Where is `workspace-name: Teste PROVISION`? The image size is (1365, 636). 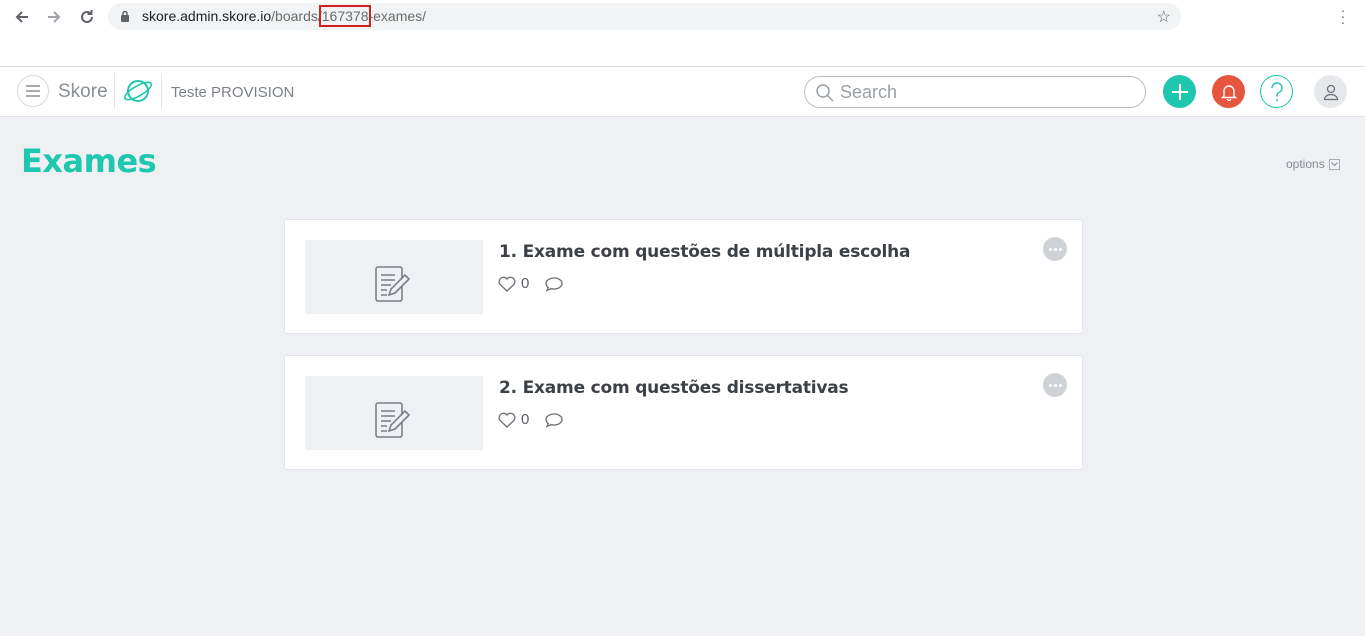
workspace-name: Teste PROVISION is located at coordinates (232, 92).